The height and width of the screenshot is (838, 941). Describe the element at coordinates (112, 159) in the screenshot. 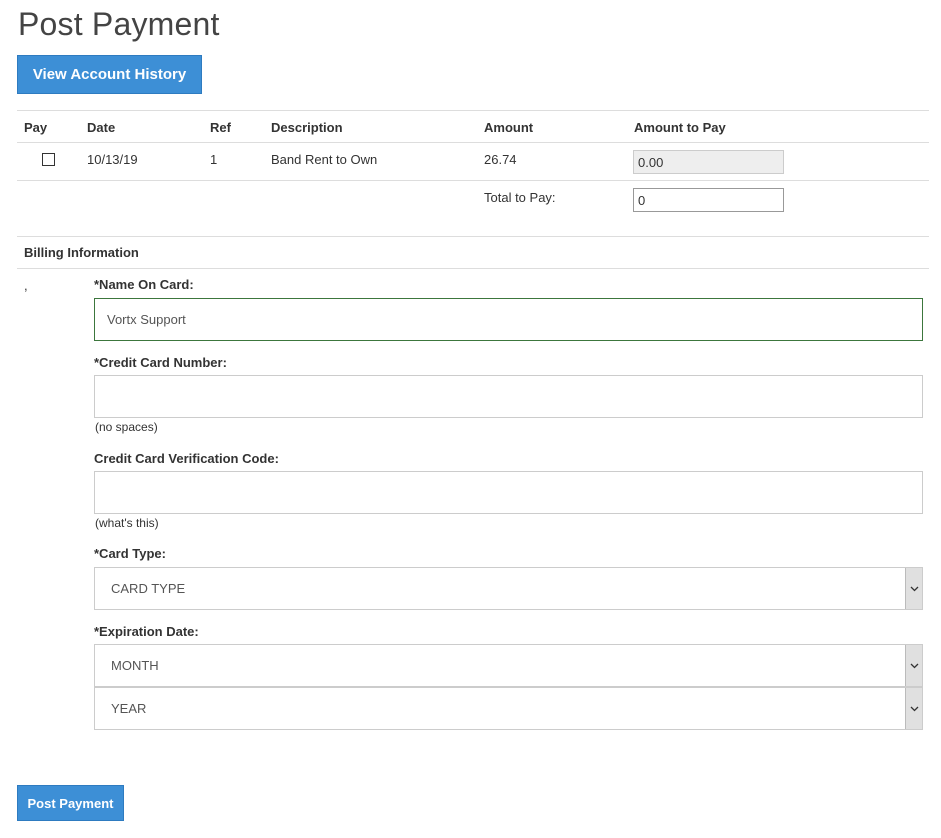

I see `row-date: 10/13/19` at that location.